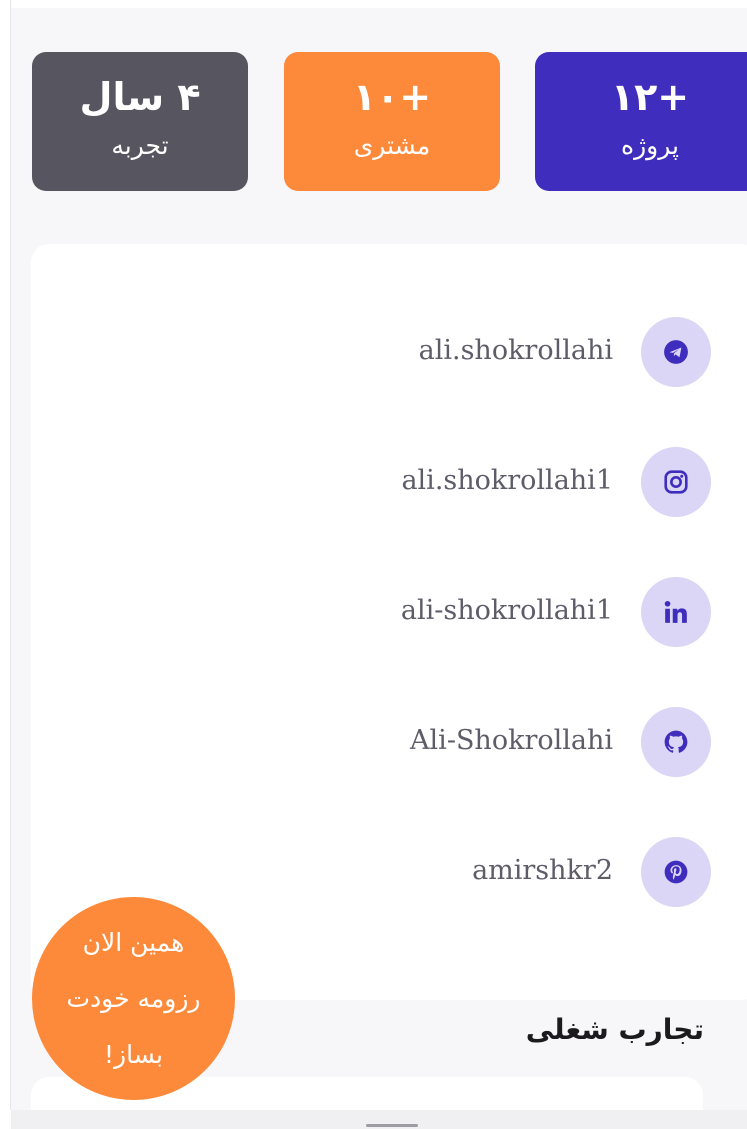 This screenshot has height=1129, width=747. Describe the element at coordinates (676, 352) in the screenshot. I see `telegram-icon` at that location.